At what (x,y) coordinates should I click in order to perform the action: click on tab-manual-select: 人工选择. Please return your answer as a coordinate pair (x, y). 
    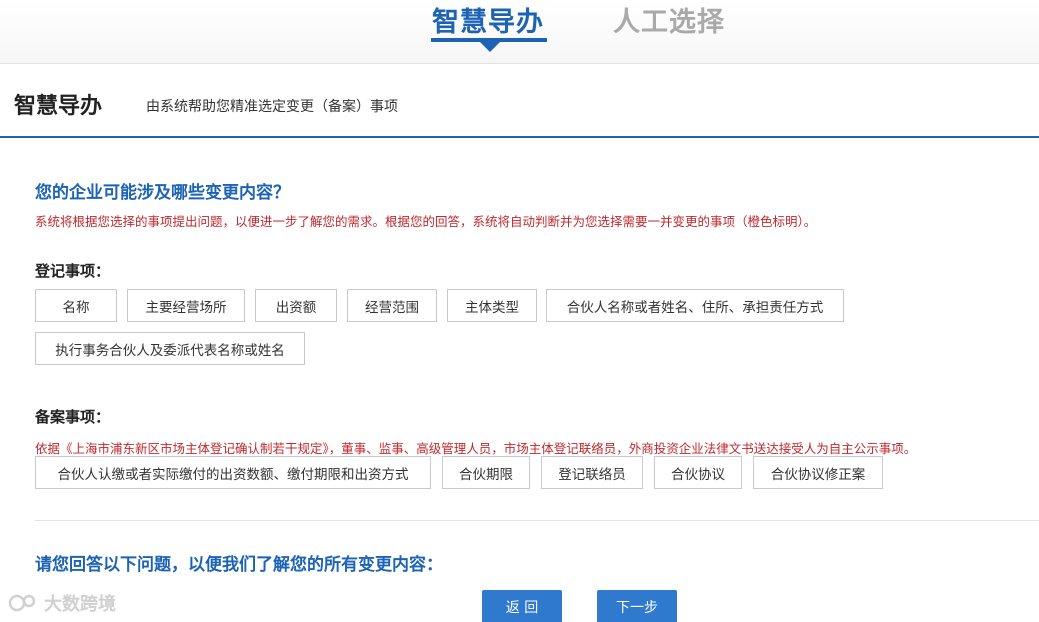
    Looking at the image, I should click on (669, 22).